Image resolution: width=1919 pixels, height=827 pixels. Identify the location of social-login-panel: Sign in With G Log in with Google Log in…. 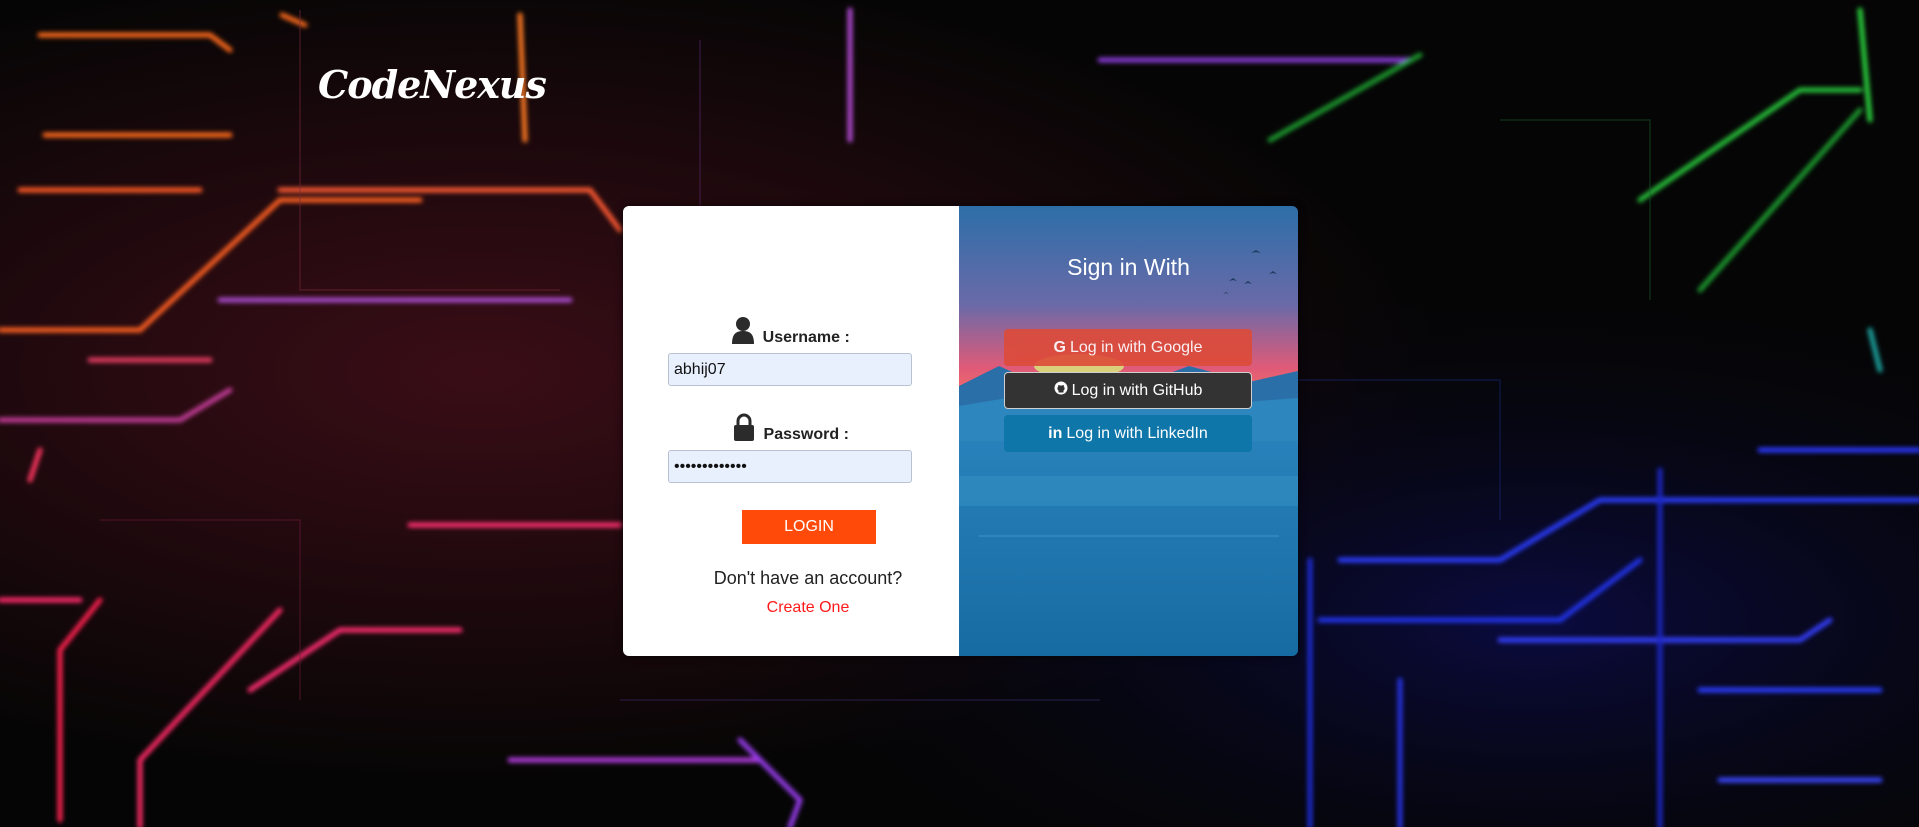
(1128, 431).